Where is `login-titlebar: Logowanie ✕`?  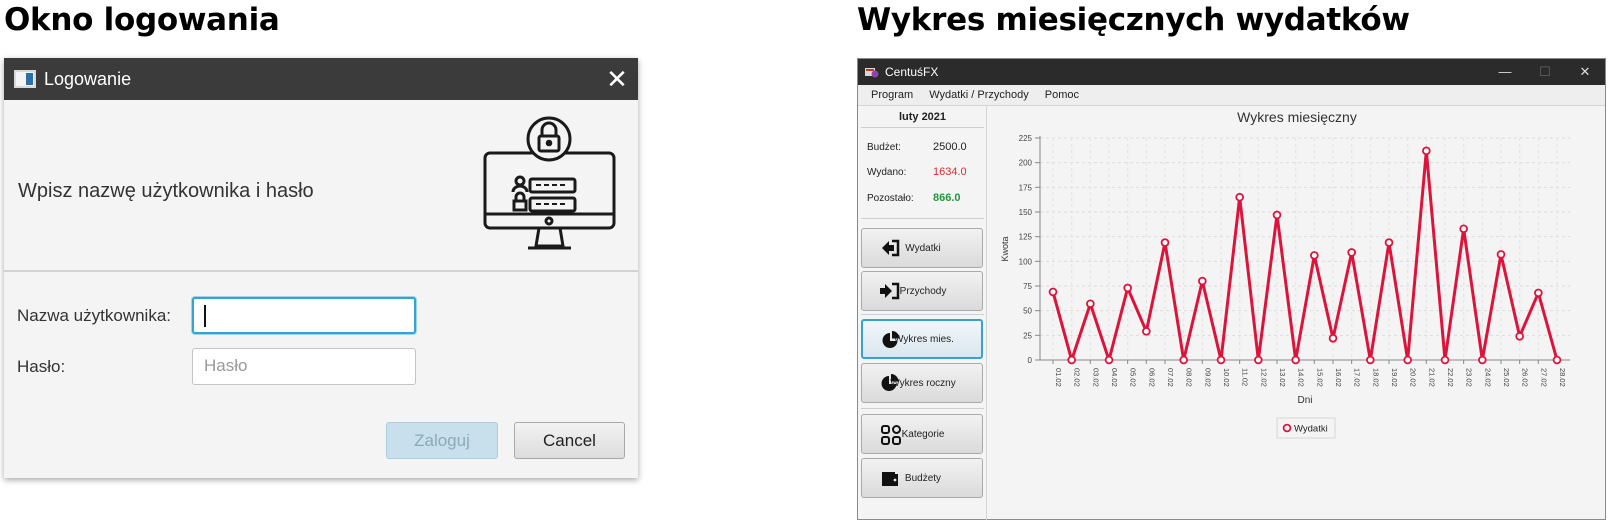 login-titlebar: Logowanie ✕ is located at coordinates (321, 79).